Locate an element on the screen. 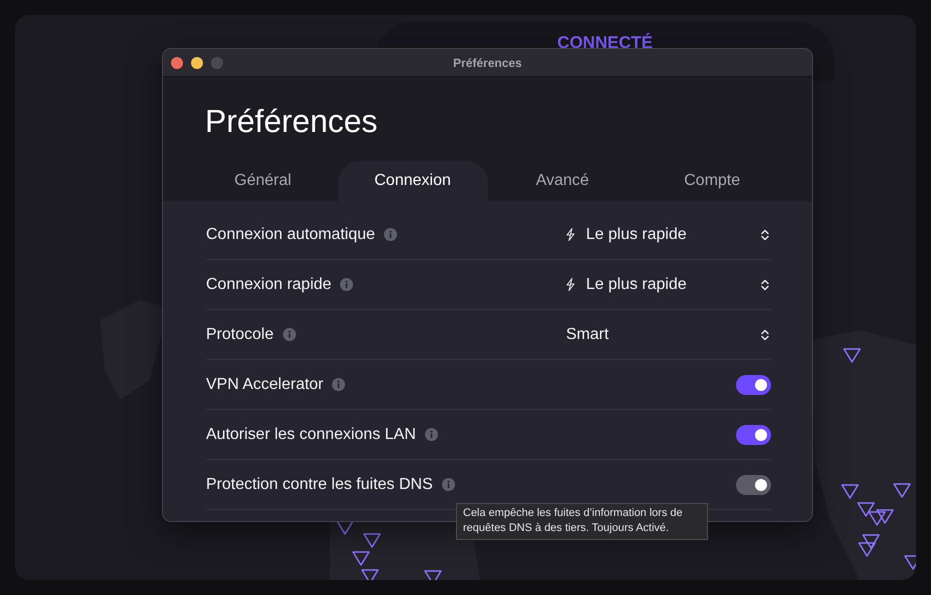  setting-label: Protection contre les fuites DNS is located at coordinates (319, 485).